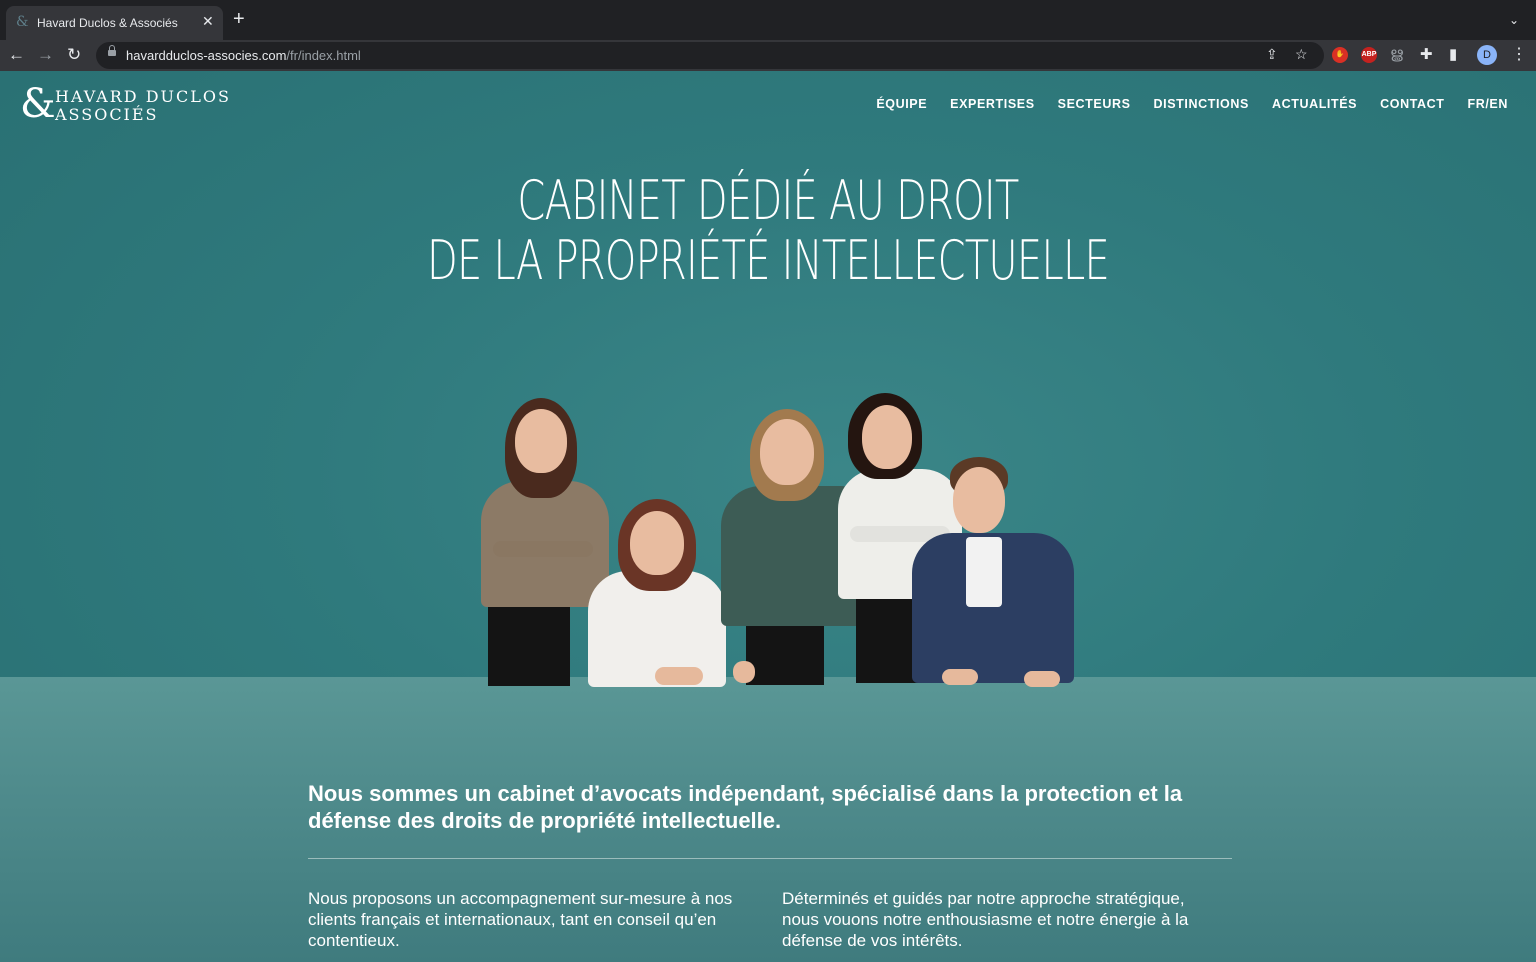  Describe the element at coordinates (16, 55) in the screenshot. I see `back-arrow-icon: ←` at that location.